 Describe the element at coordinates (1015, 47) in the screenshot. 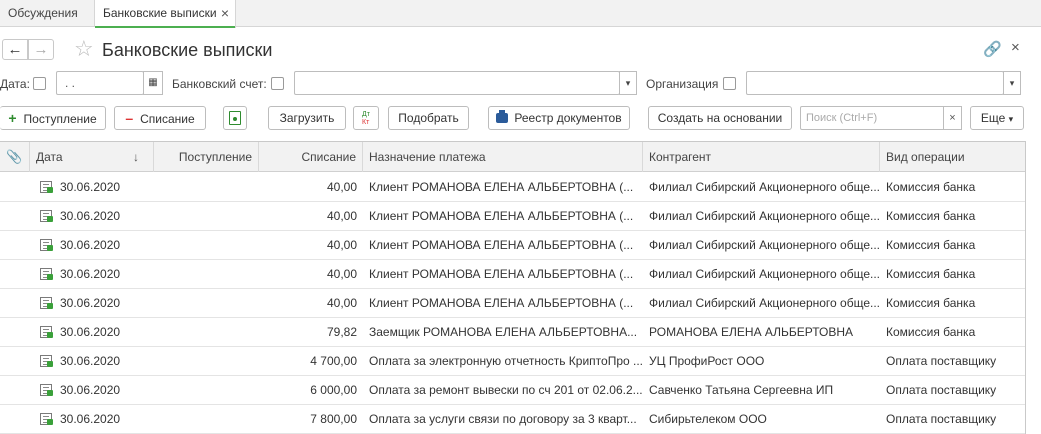

I see `close-form-icon: ×` at that location.